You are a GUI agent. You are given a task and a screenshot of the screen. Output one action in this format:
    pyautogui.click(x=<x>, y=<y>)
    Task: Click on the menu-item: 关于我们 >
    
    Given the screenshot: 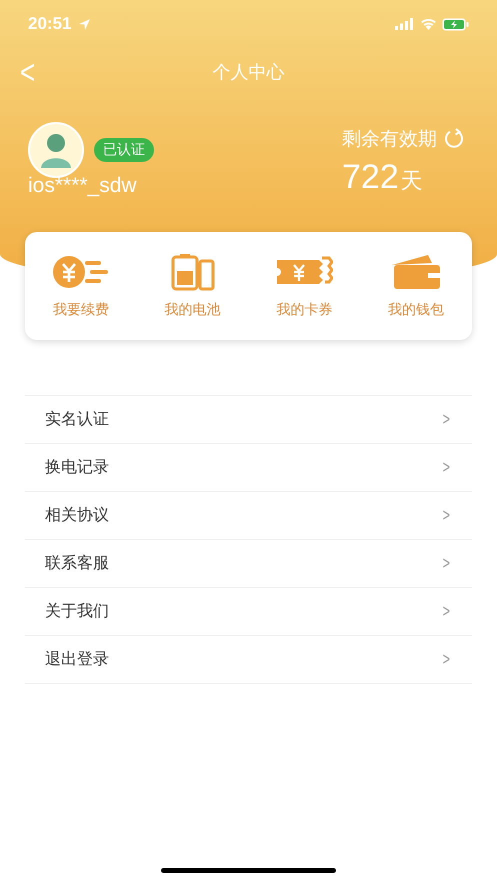 What is the action you would take?
    pyautogui.click(x=248, y=612)
    